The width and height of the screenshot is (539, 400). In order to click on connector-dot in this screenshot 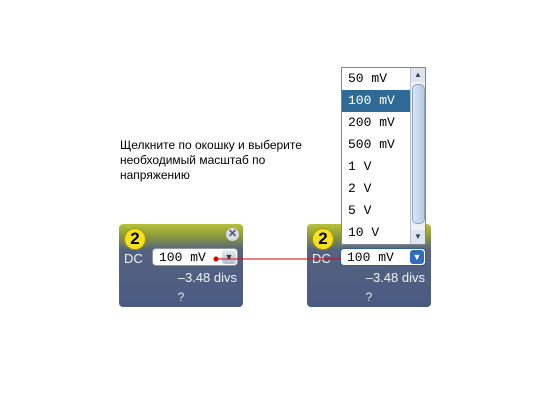, I will do `click(216, 259)`.